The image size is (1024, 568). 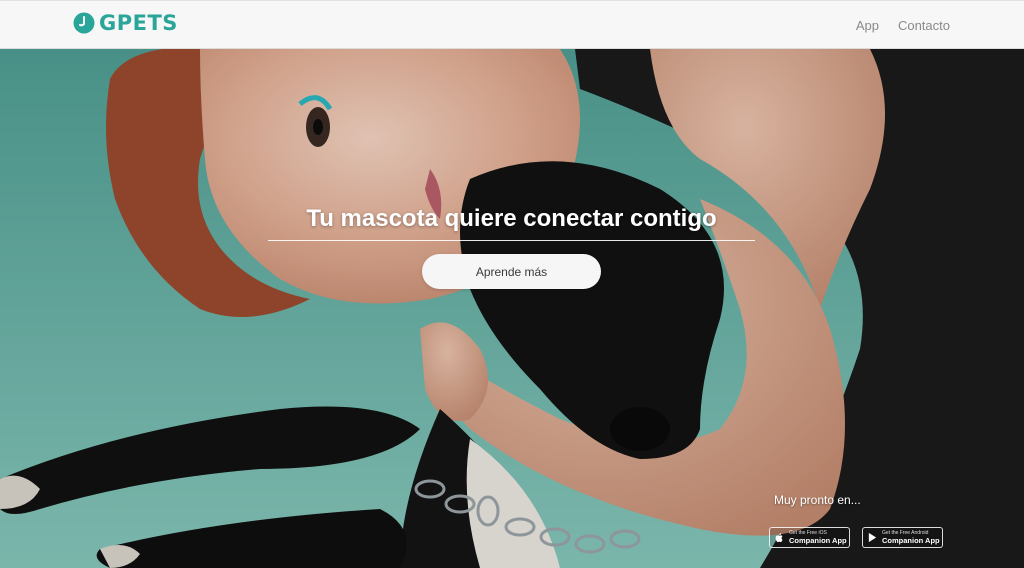 I want to click on nav-links: App Contacto, so click(x=903, y=26).